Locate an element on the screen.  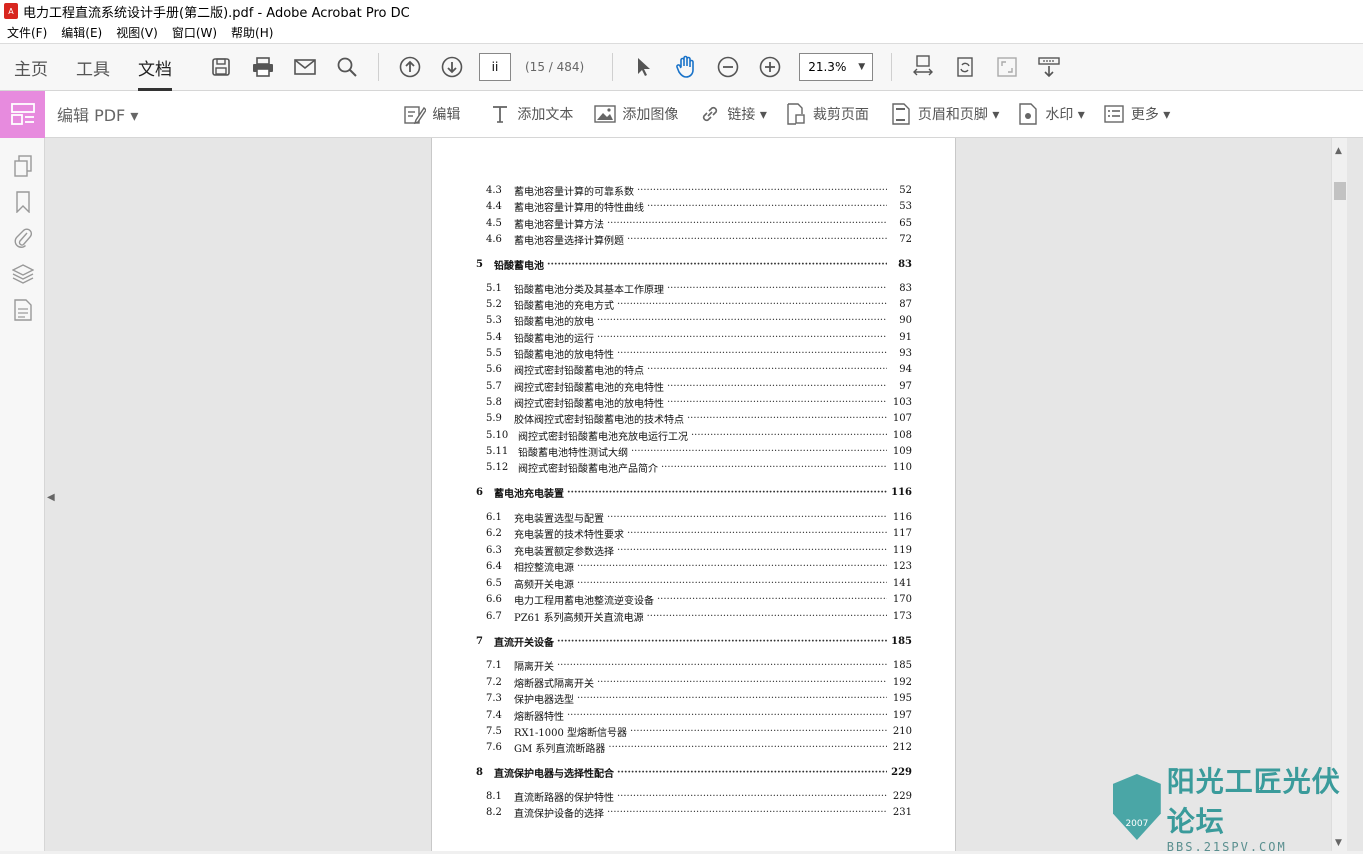
toc-page-number: 90 is located at coordinates (905, 320).